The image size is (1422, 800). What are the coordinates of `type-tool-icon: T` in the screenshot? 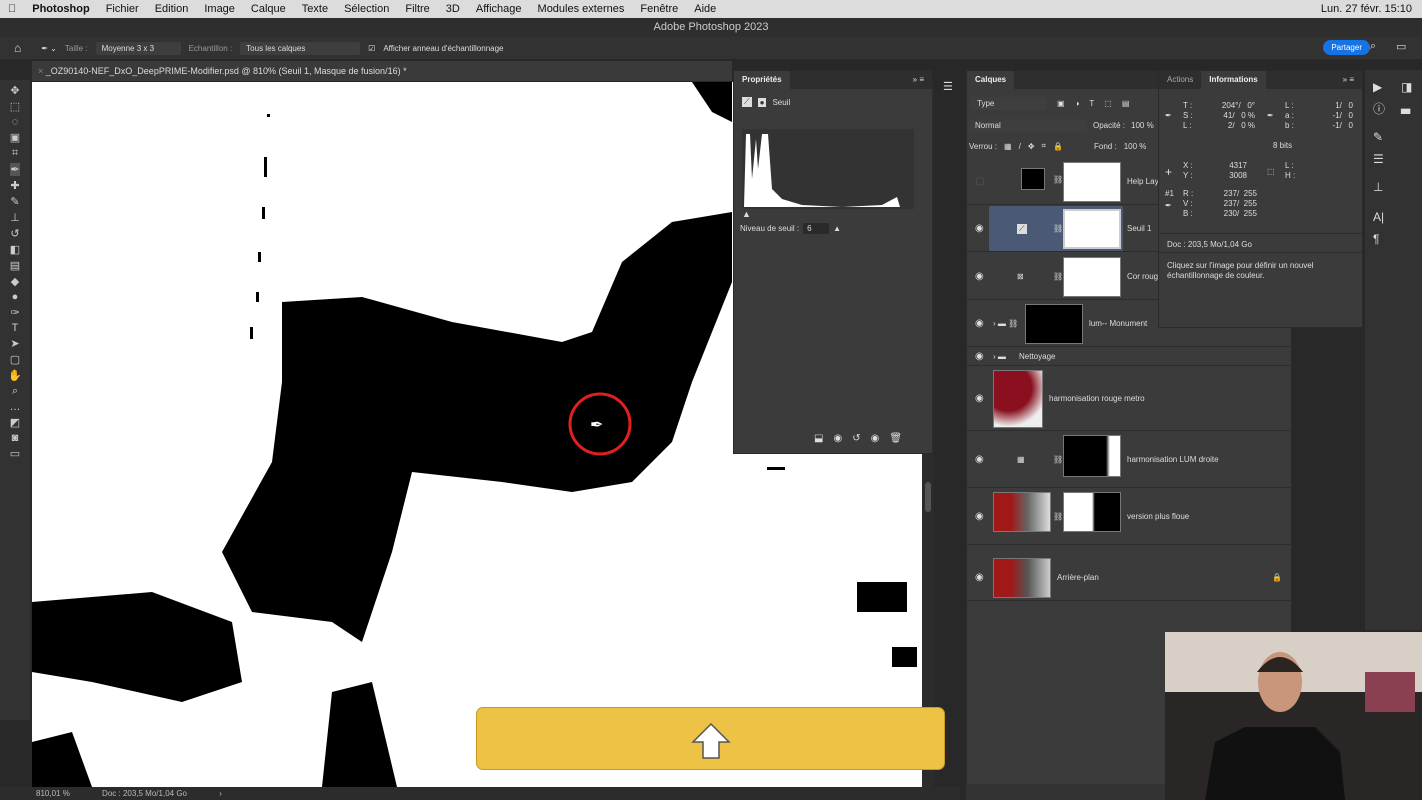 It's located at (15, 328).